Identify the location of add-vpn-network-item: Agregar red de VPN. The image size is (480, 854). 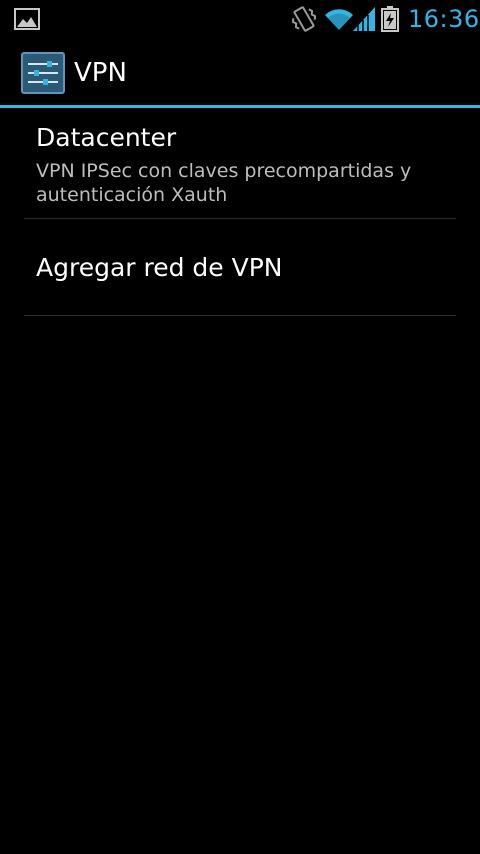
(240, 267).